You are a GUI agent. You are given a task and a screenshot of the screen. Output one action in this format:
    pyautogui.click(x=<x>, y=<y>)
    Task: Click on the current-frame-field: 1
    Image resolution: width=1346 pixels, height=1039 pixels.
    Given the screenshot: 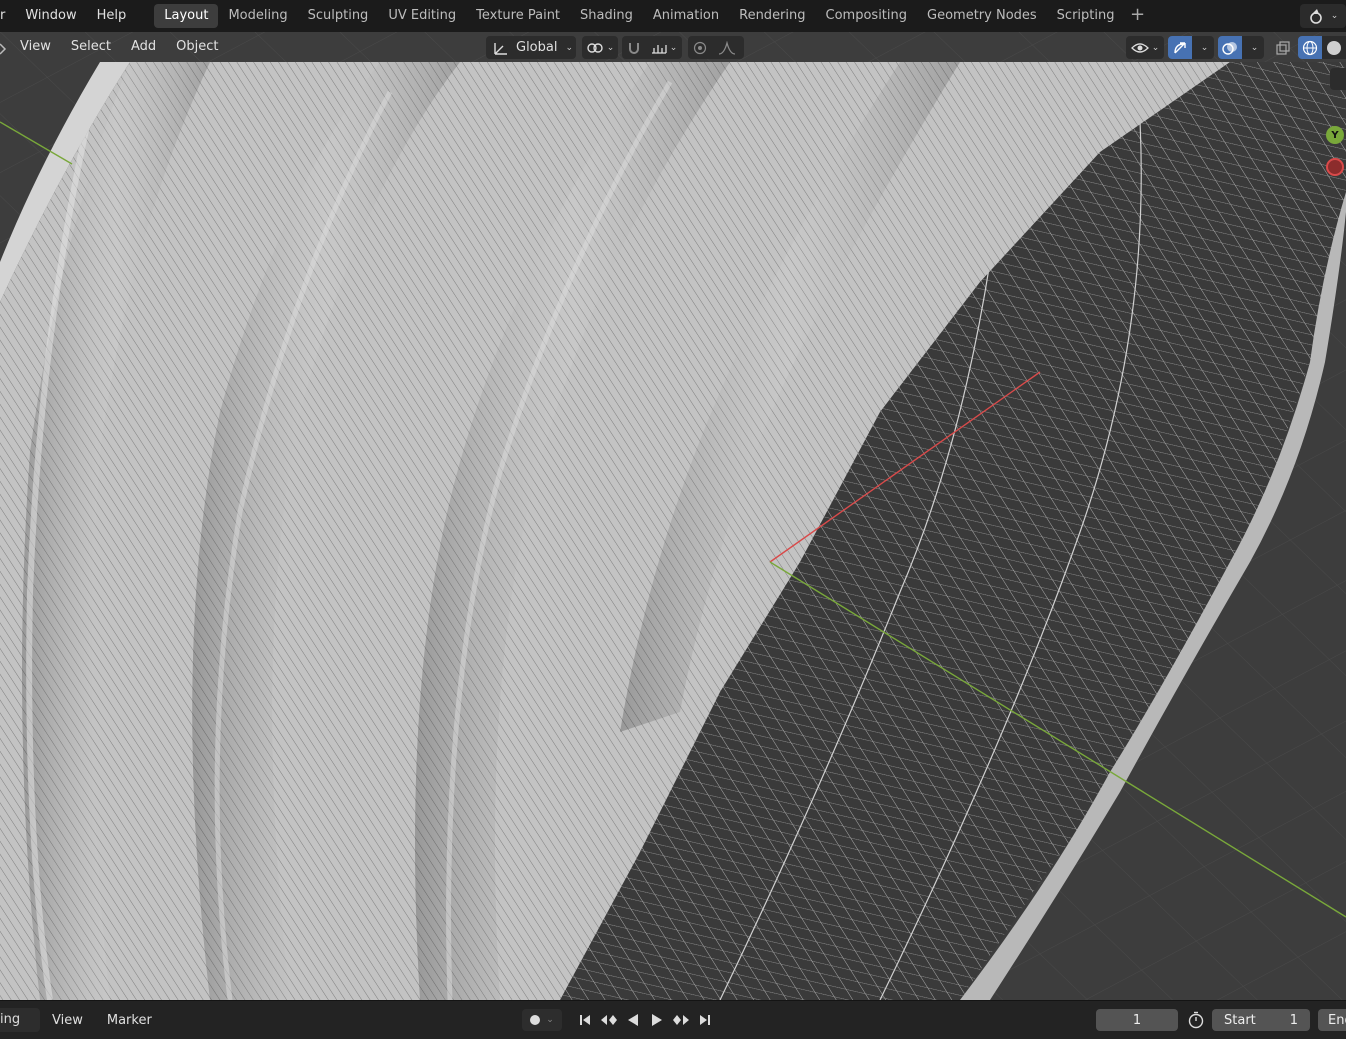 What is the action you would take?
    pyautogui.click(x=1137, y=1020)
    